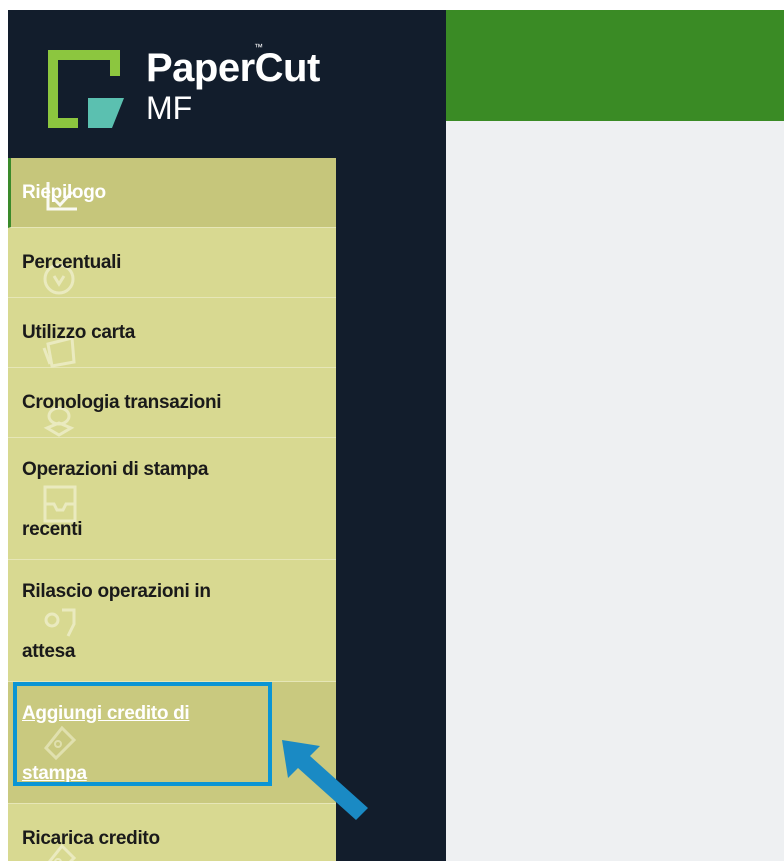 This screenshot has height=861, width=784. Describe the element at coordinates (172, 333) in the screenshot. I see `sidebar-item-utilizzo-carta: Utilizzo carta` at that location.